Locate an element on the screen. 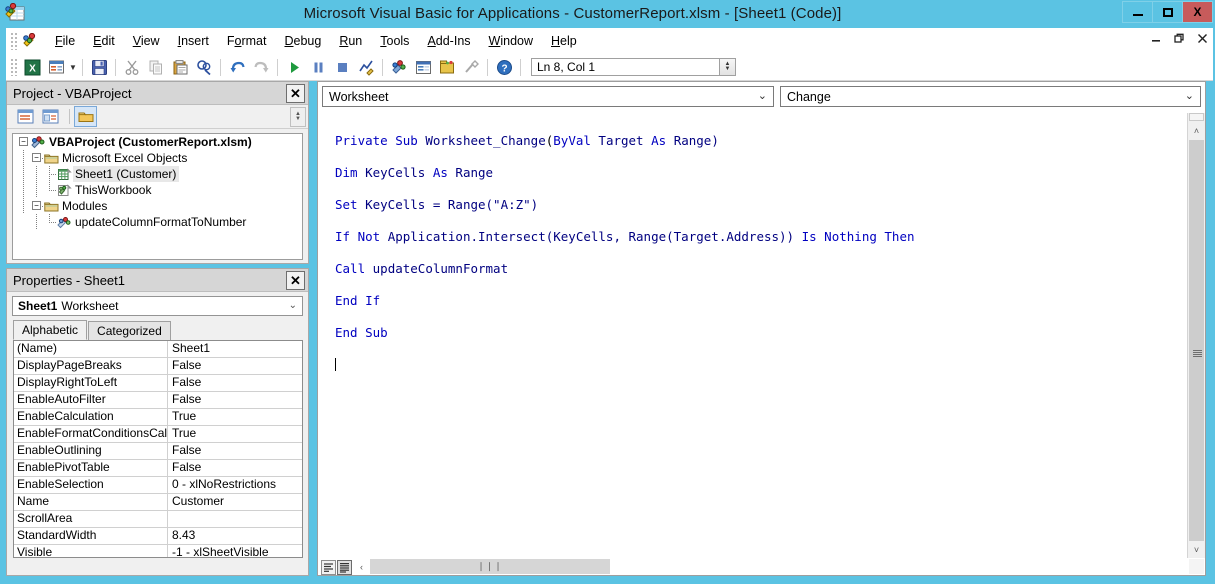  table-row: EnableCalculation True is located at coordinates (158, 417).